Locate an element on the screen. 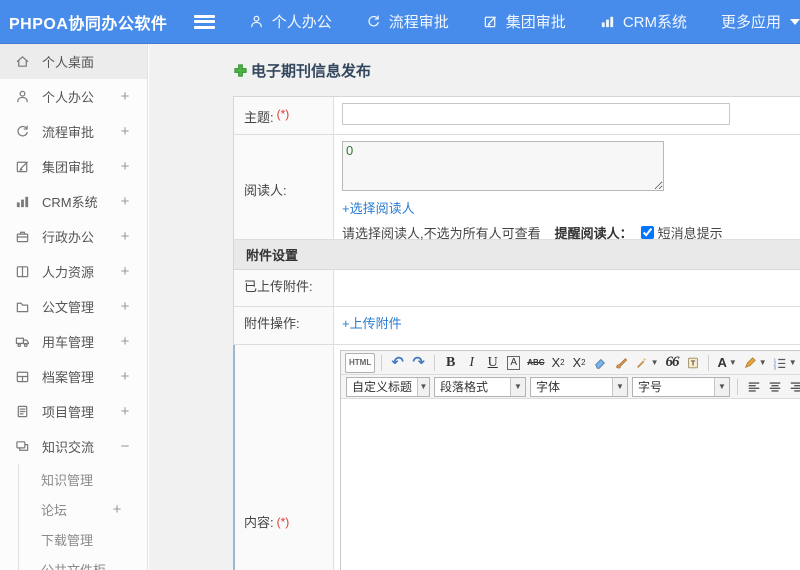  html-source-button: HTML is located at coordinates (360, 362).